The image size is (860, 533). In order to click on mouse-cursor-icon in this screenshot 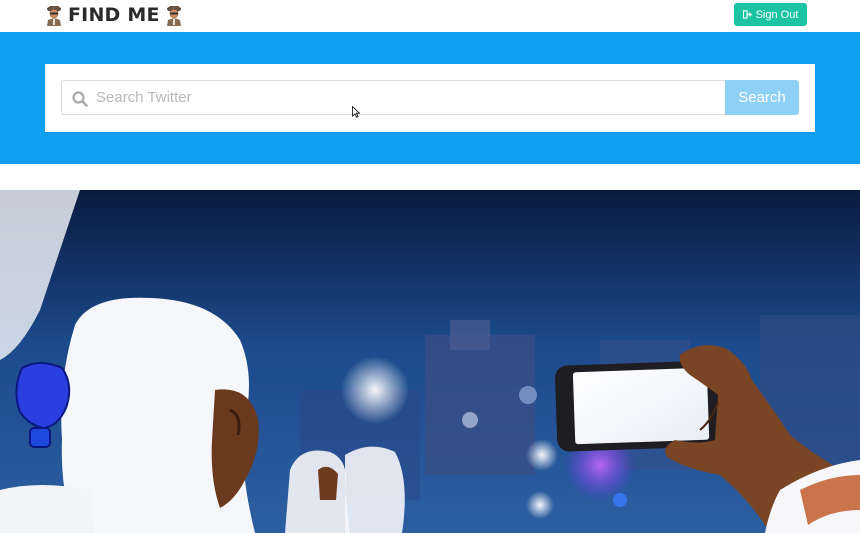, I will do `click(356, 112)`.